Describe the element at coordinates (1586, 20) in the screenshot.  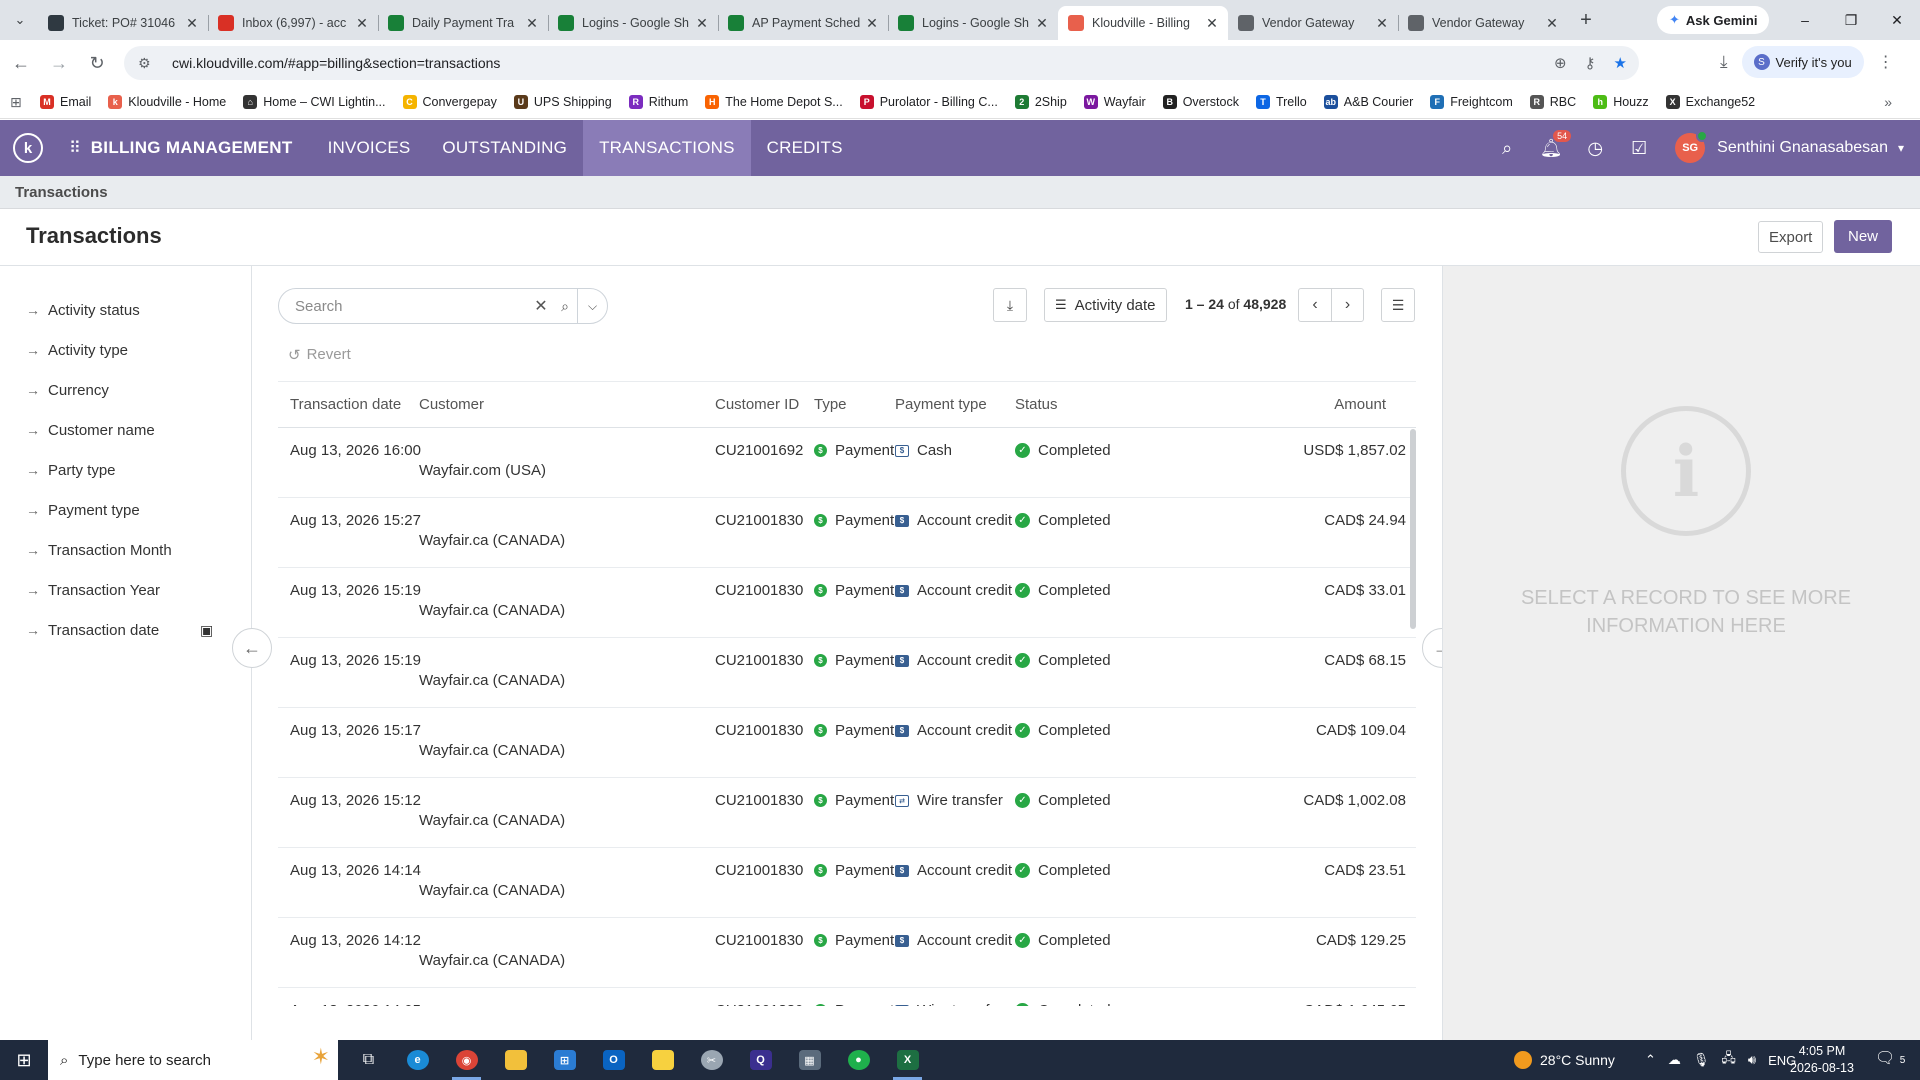
I see `new-tab-button: +` at that location.